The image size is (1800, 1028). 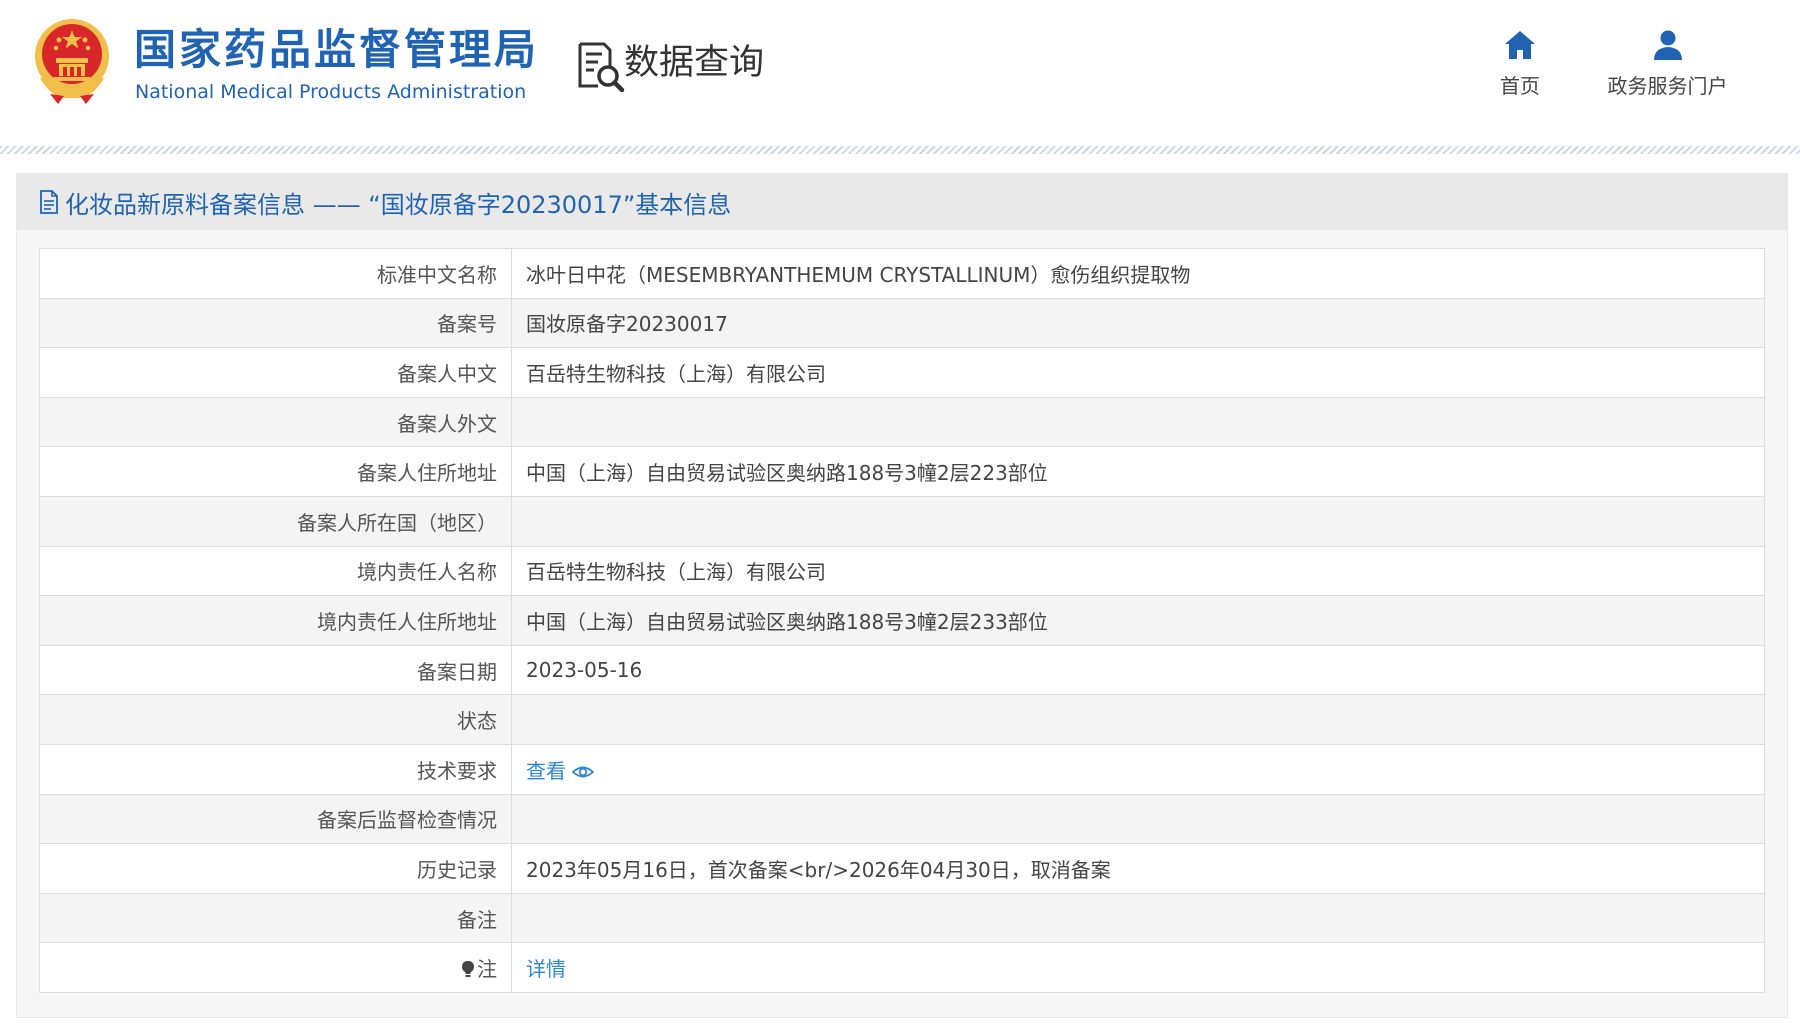 I want to click on national-emblem-icon, so click(x=72, y=61).